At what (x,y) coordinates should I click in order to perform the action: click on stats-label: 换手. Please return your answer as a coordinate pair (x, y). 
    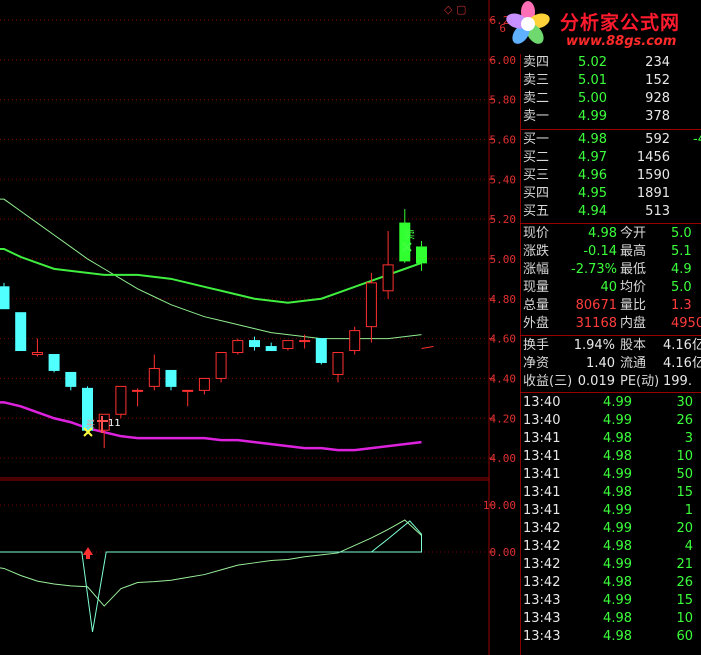
    Looking at the image, I should click on (536, 345).